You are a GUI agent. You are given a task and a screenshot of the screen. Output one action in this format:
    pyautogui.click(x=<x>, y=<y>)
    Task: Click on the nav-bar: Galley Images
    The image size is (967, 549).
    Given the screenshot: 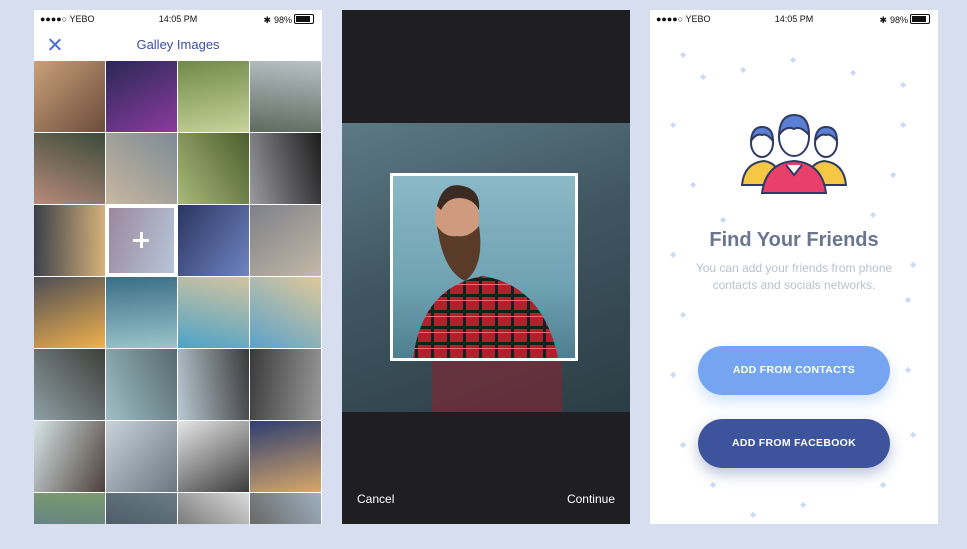 What is the action you would take?
    pyautogui.click(x=178, y=44)
    